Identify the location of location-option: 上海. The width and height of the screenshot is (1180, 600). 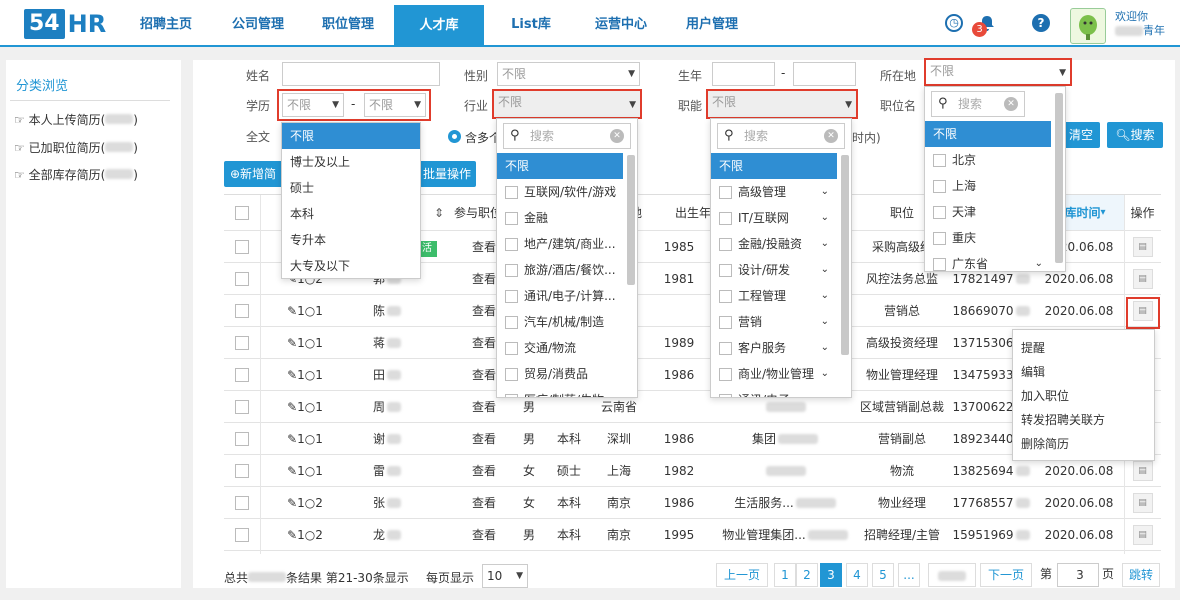
(988, 186).